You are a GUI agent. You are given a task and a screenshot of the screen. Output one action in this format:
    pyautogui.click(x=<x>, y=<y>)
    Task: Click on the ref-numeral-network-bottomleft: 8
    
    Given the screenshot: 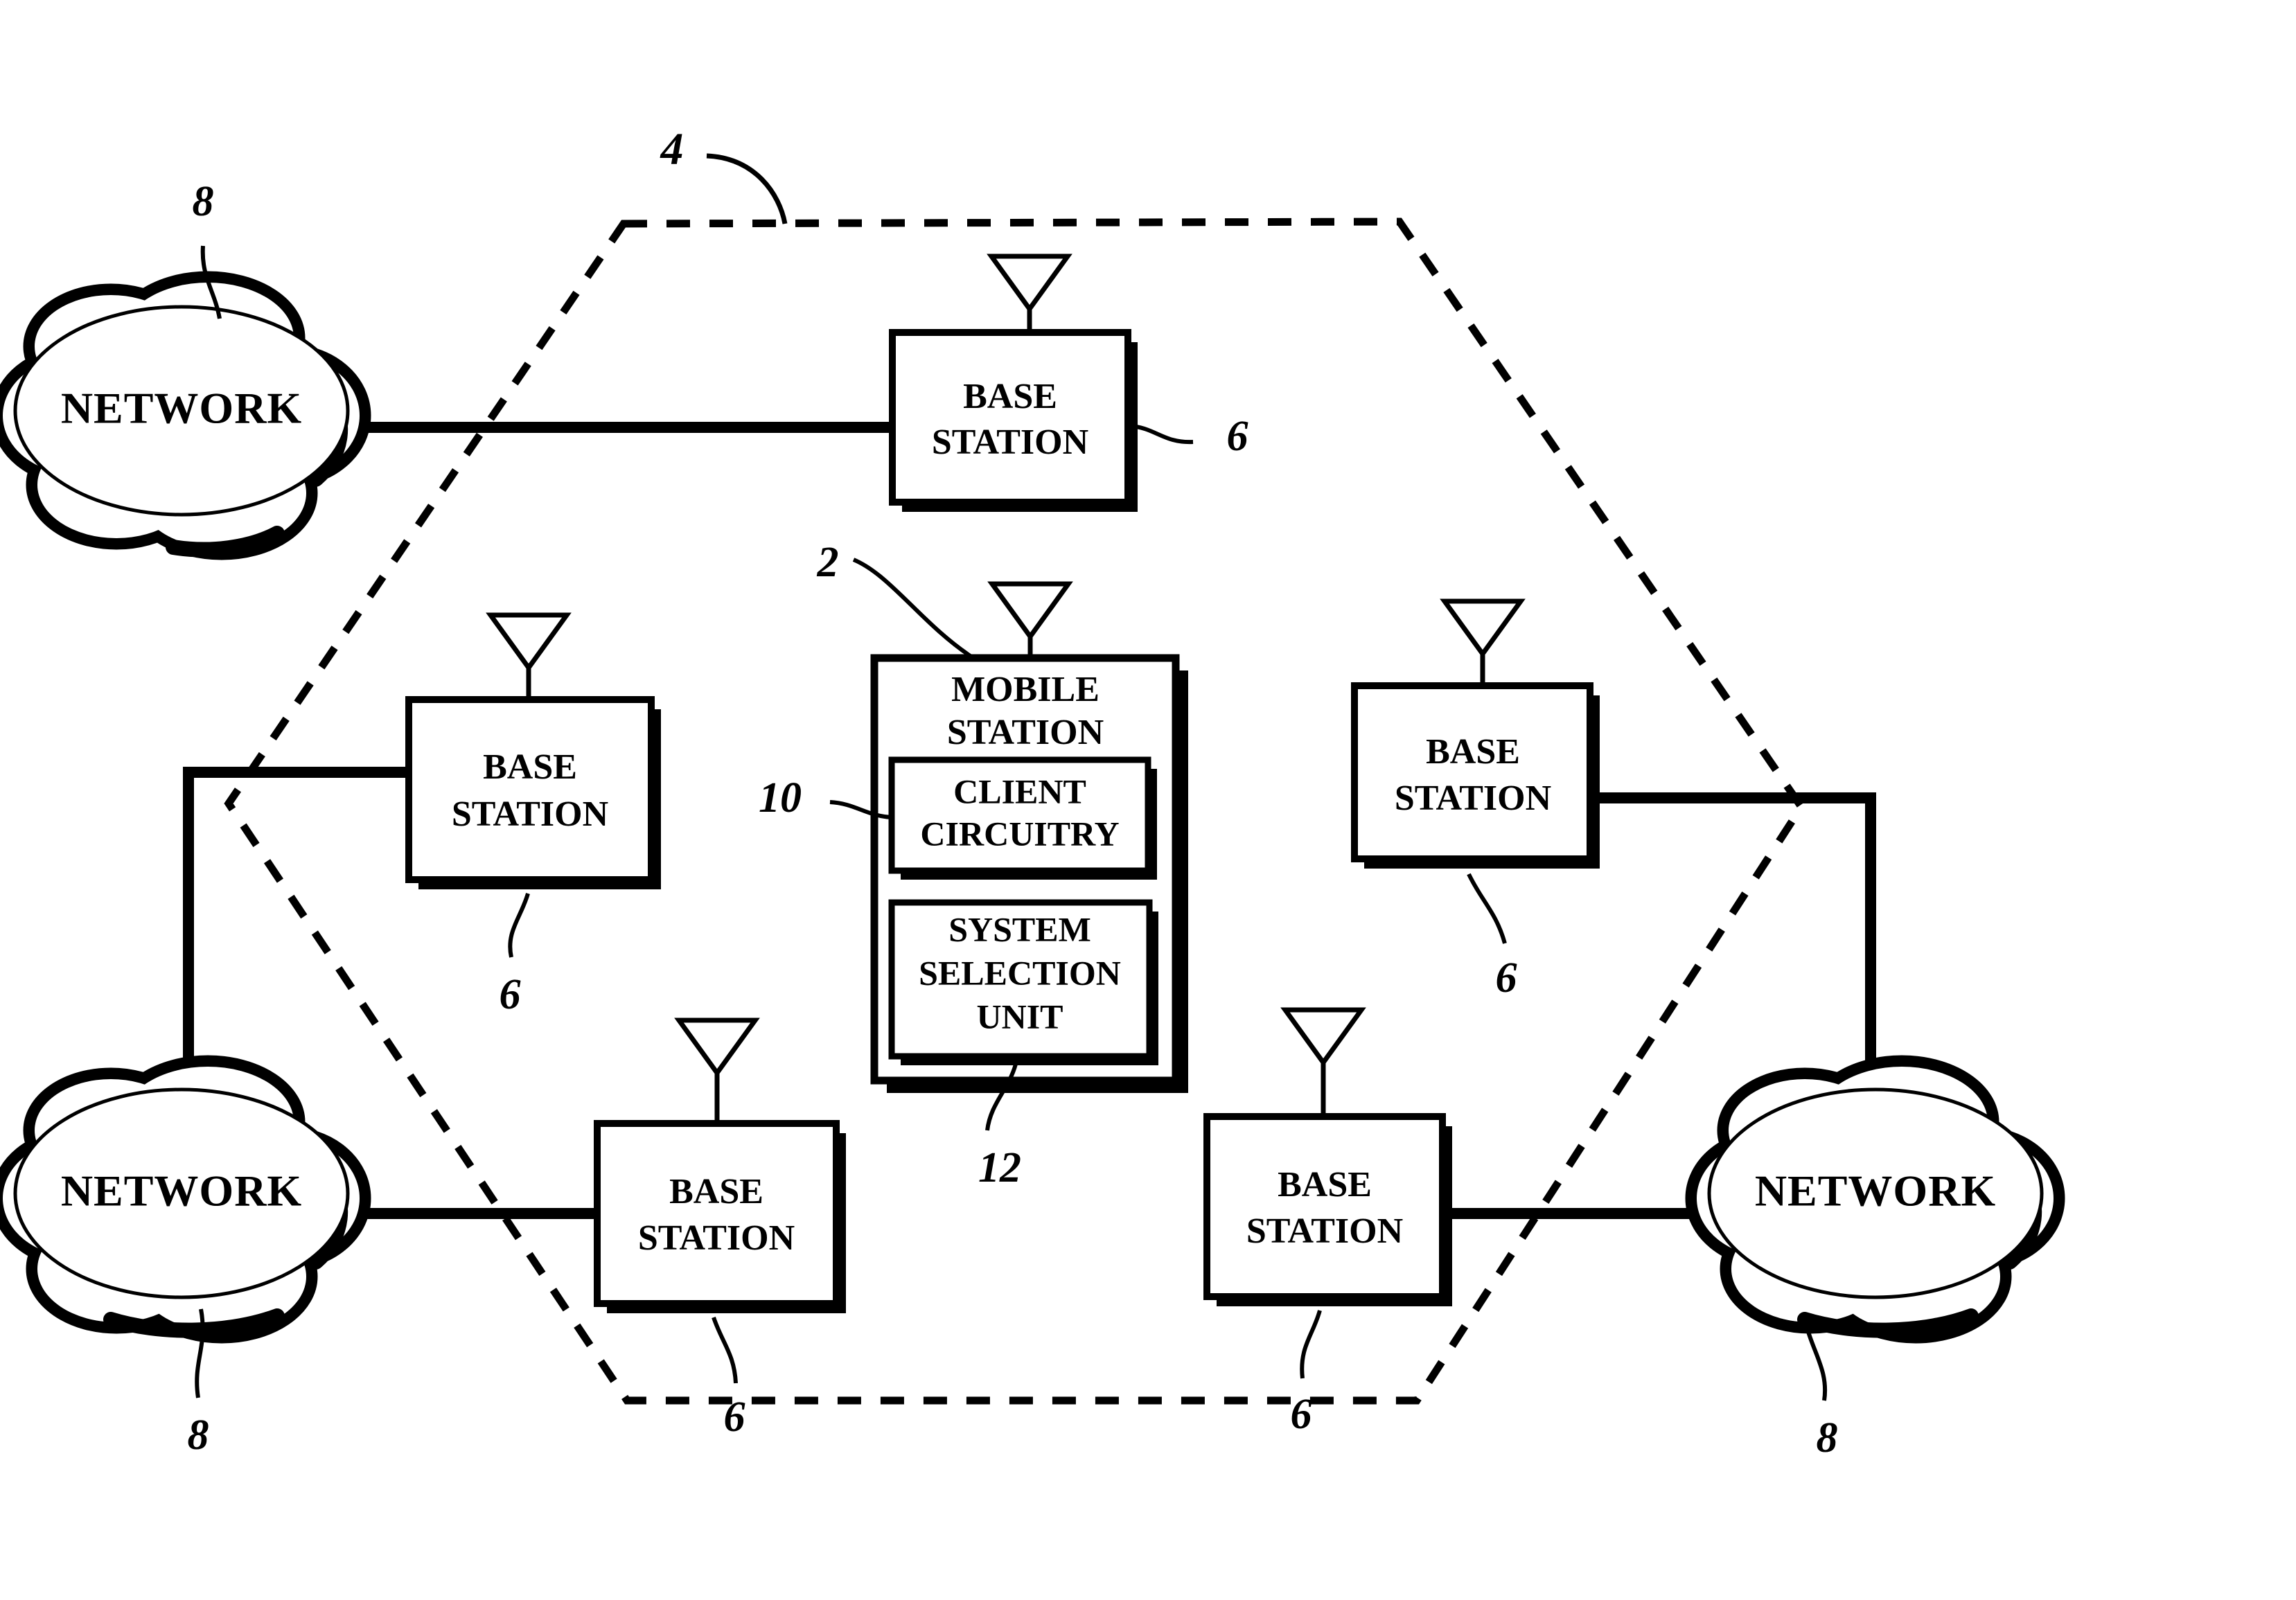 What is the action you would take?
    pyautogui.click(x=198, y=1435)
    